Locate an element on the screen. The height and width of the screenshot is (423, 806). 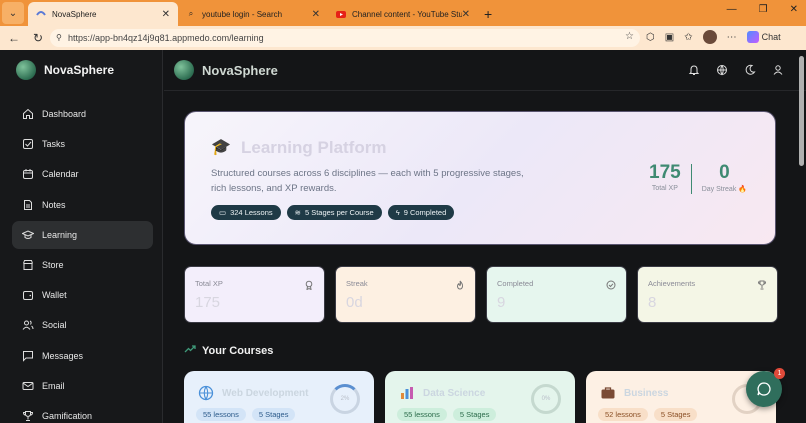
stages-badge: 5 Stages is located at coordinates (474, 414).